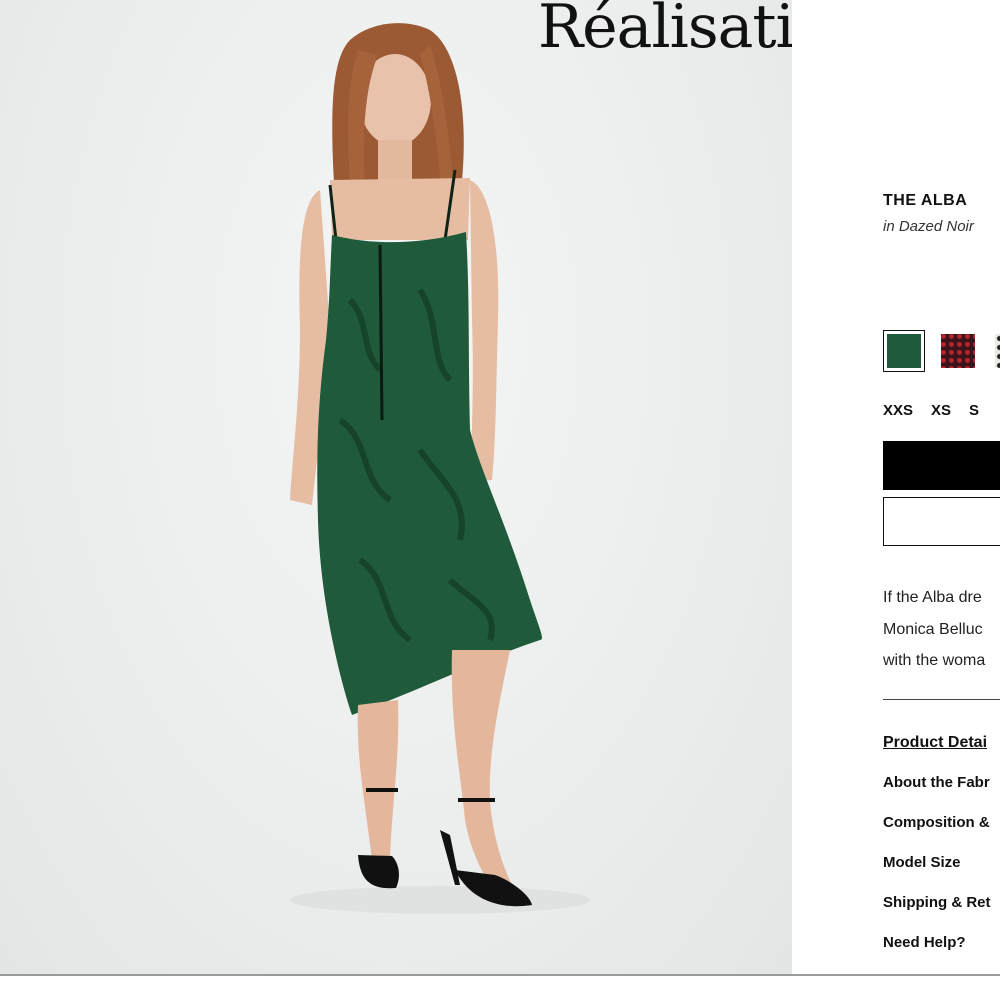  What do you see at coordinates (937, 752) in the screenshot?
I see `accordion-product-details: Product Detai` at bounding box center [937, 752].